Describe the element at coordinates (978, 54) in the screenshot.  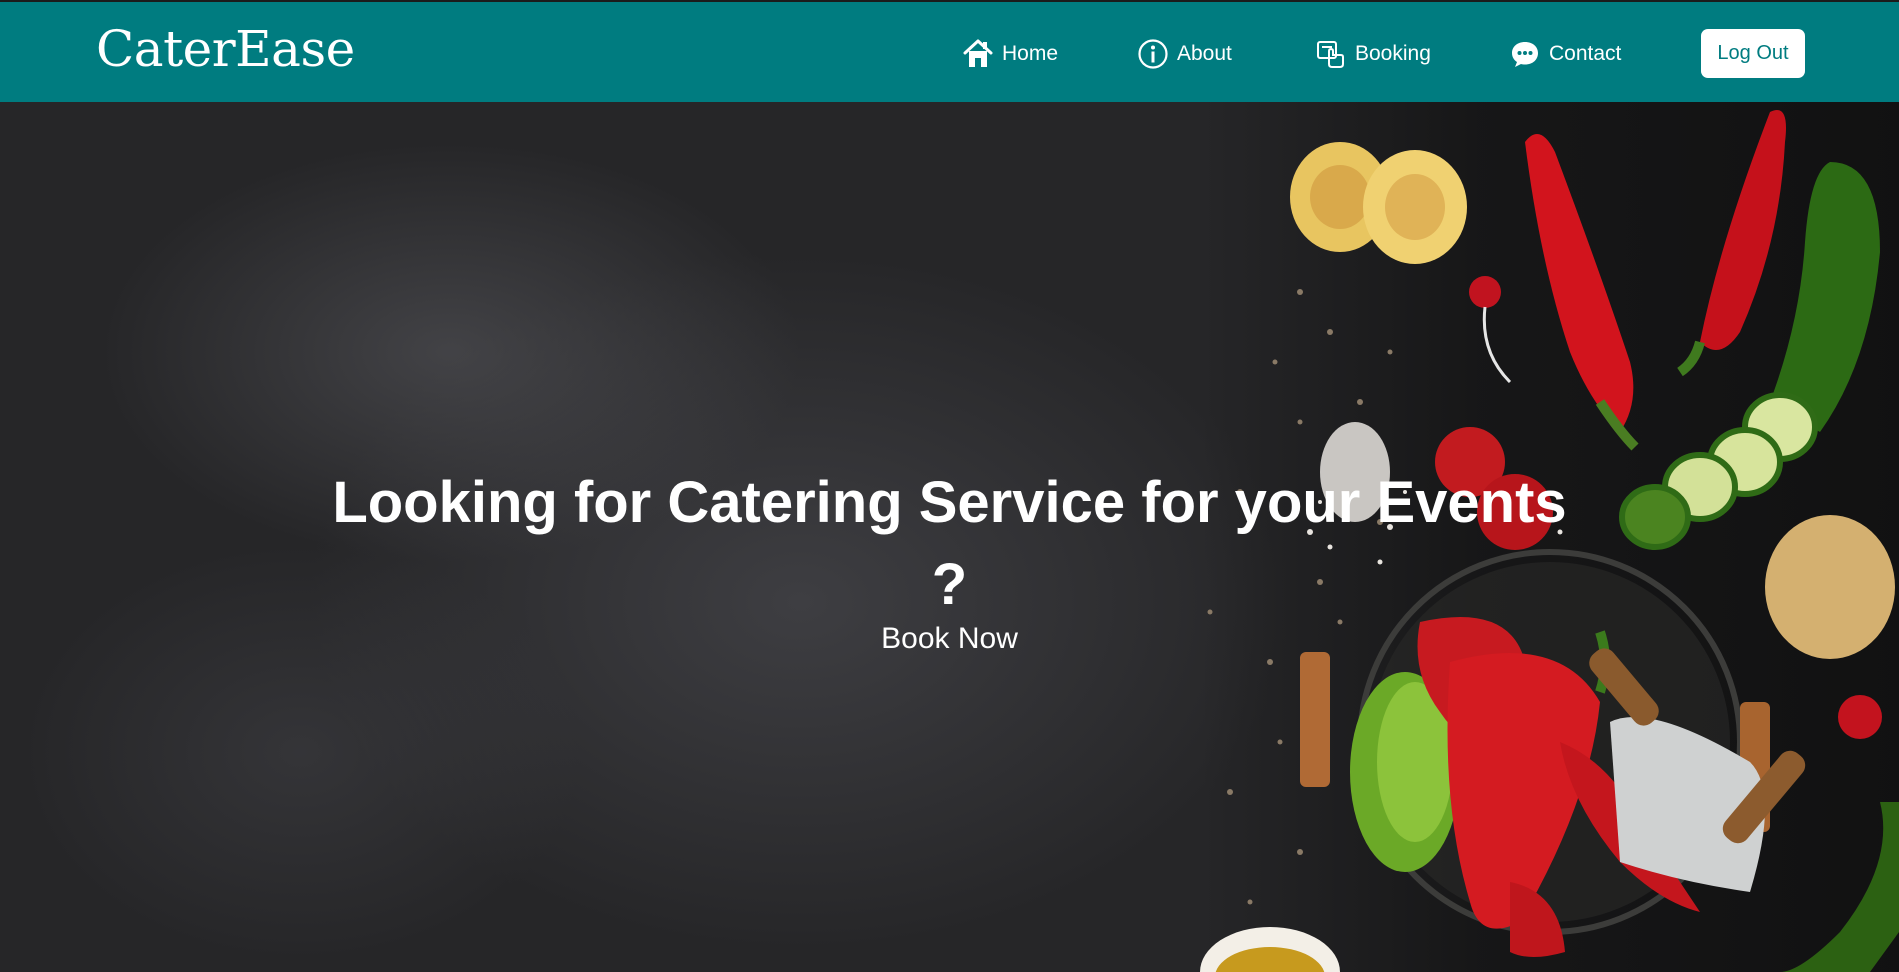
I see `home-icon` at that location.